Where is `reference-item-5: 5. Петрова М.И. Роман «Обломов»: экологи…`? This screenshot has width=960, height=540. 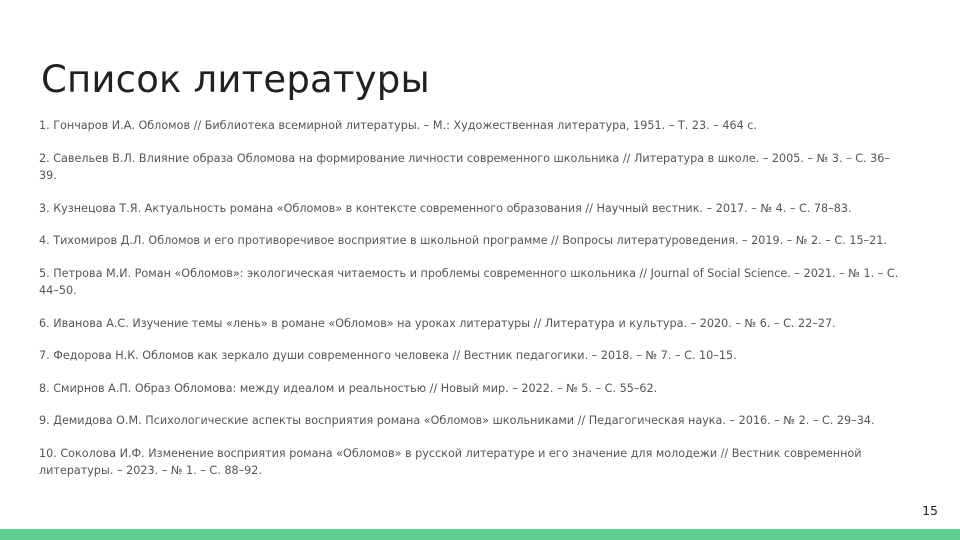
reference-item-5: 5. Петрова М.И. Роман «Обломов»: экологи… is located at coordinates (469, 282).